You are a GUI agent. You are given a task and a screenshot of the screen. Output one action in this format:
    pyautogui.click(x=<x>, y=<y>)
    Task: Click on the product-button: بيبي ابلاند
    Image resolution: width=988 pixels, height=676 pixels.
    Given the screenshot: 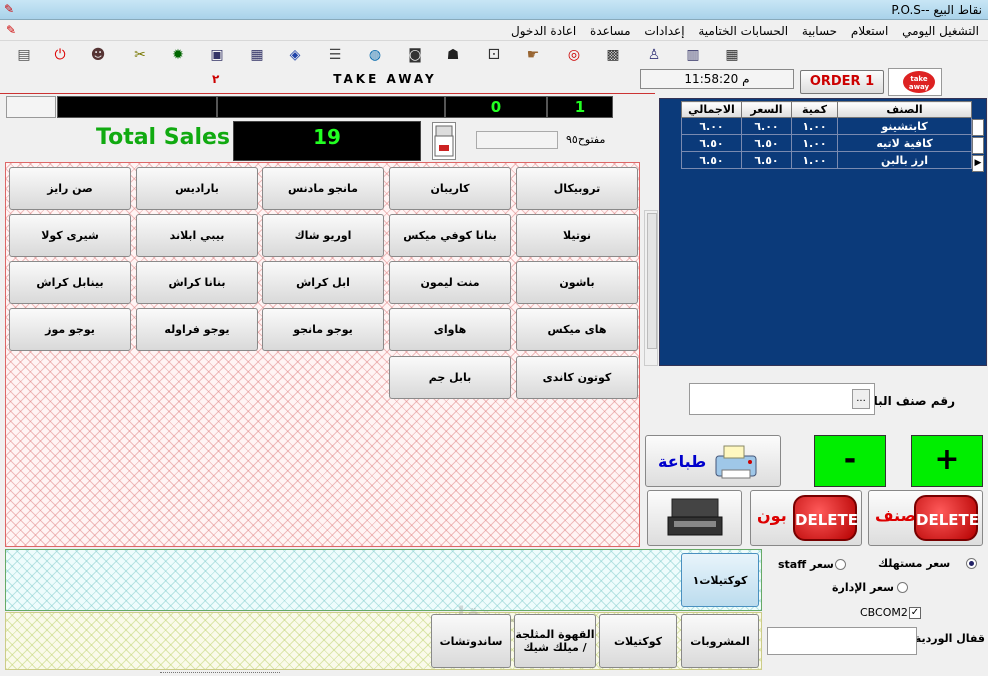 What is the action you would take?
    pyautogui.click(x=197, y=235)
    